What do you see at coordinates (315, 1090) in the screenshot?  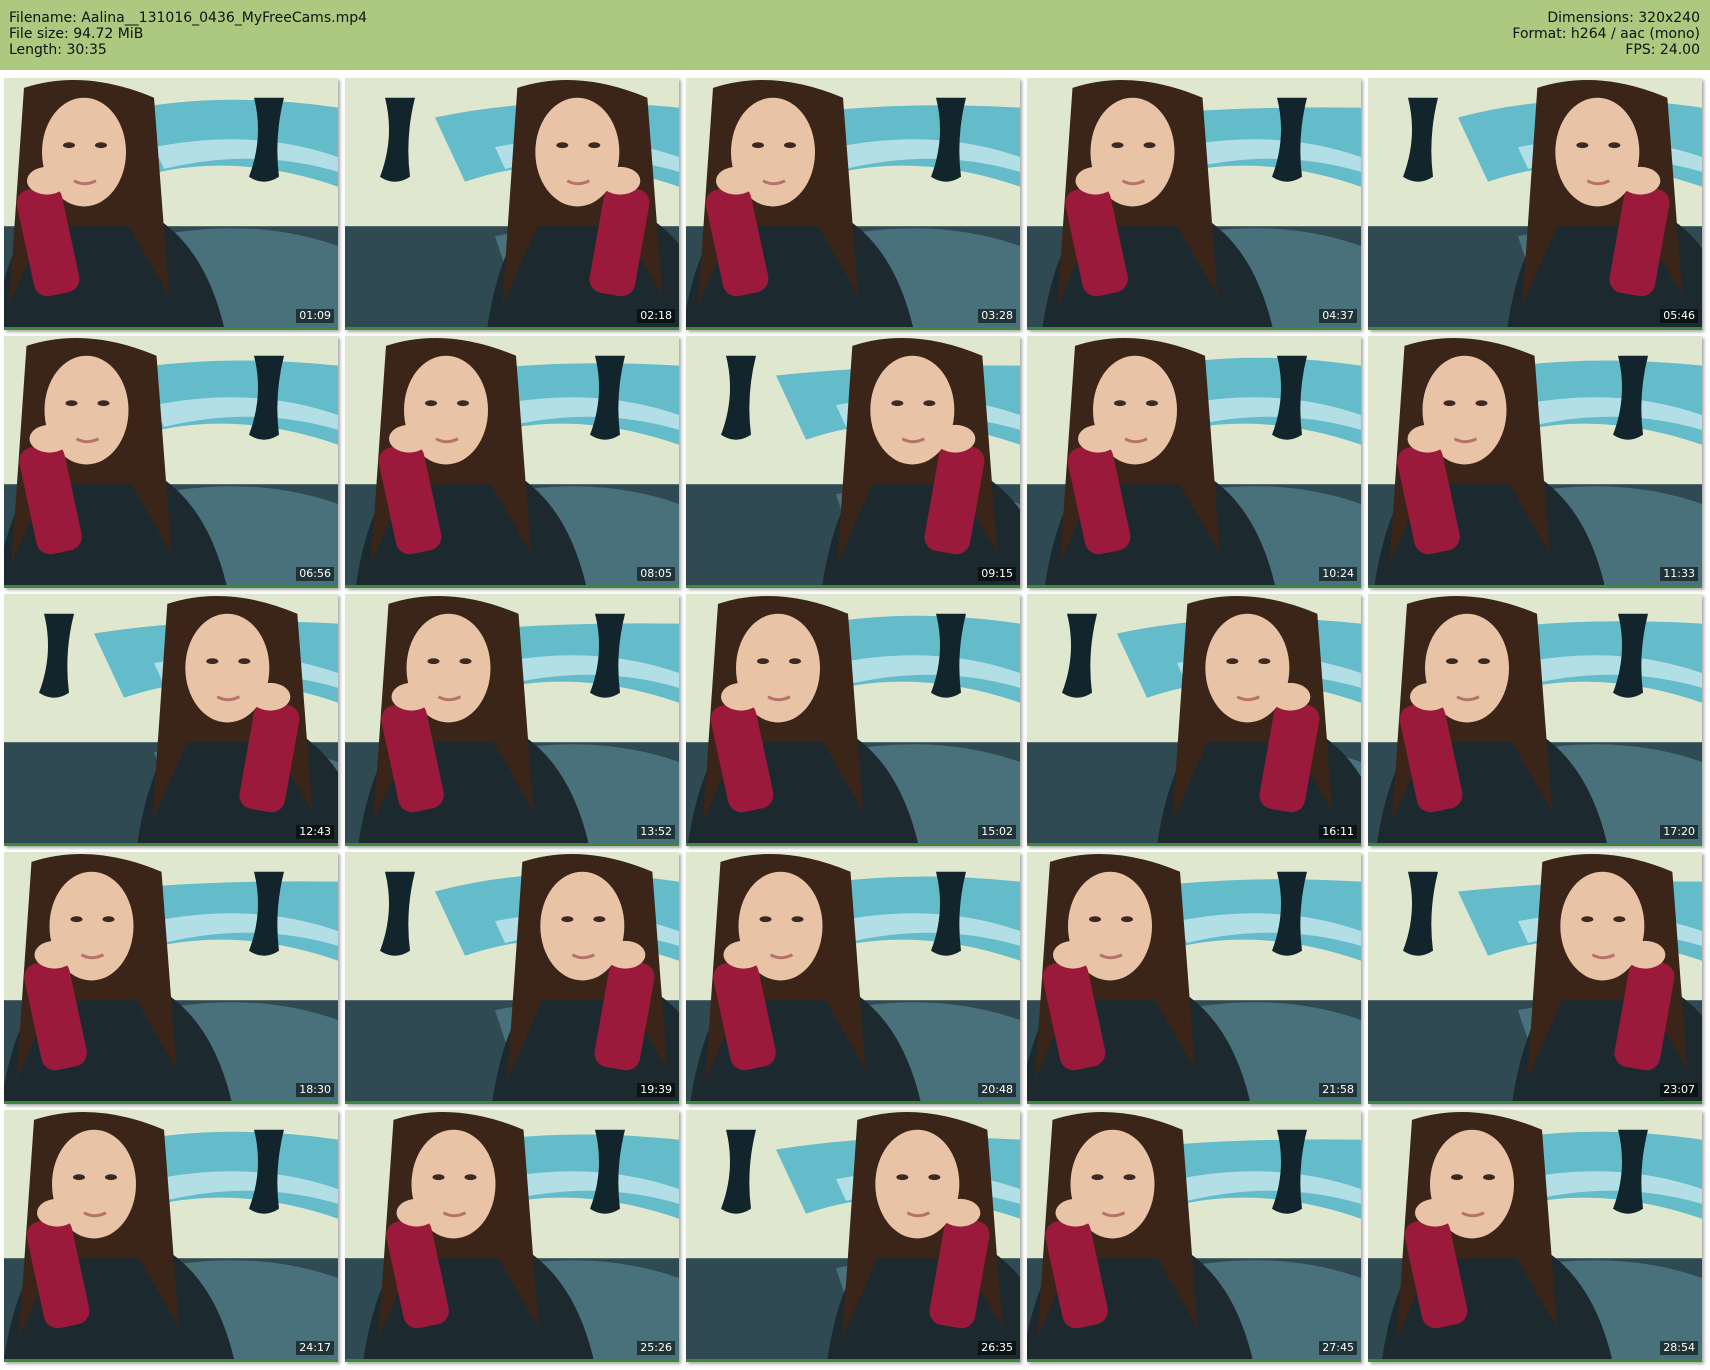 I see `timestamp-label: 18:30` at bounding box center [315, 1090].